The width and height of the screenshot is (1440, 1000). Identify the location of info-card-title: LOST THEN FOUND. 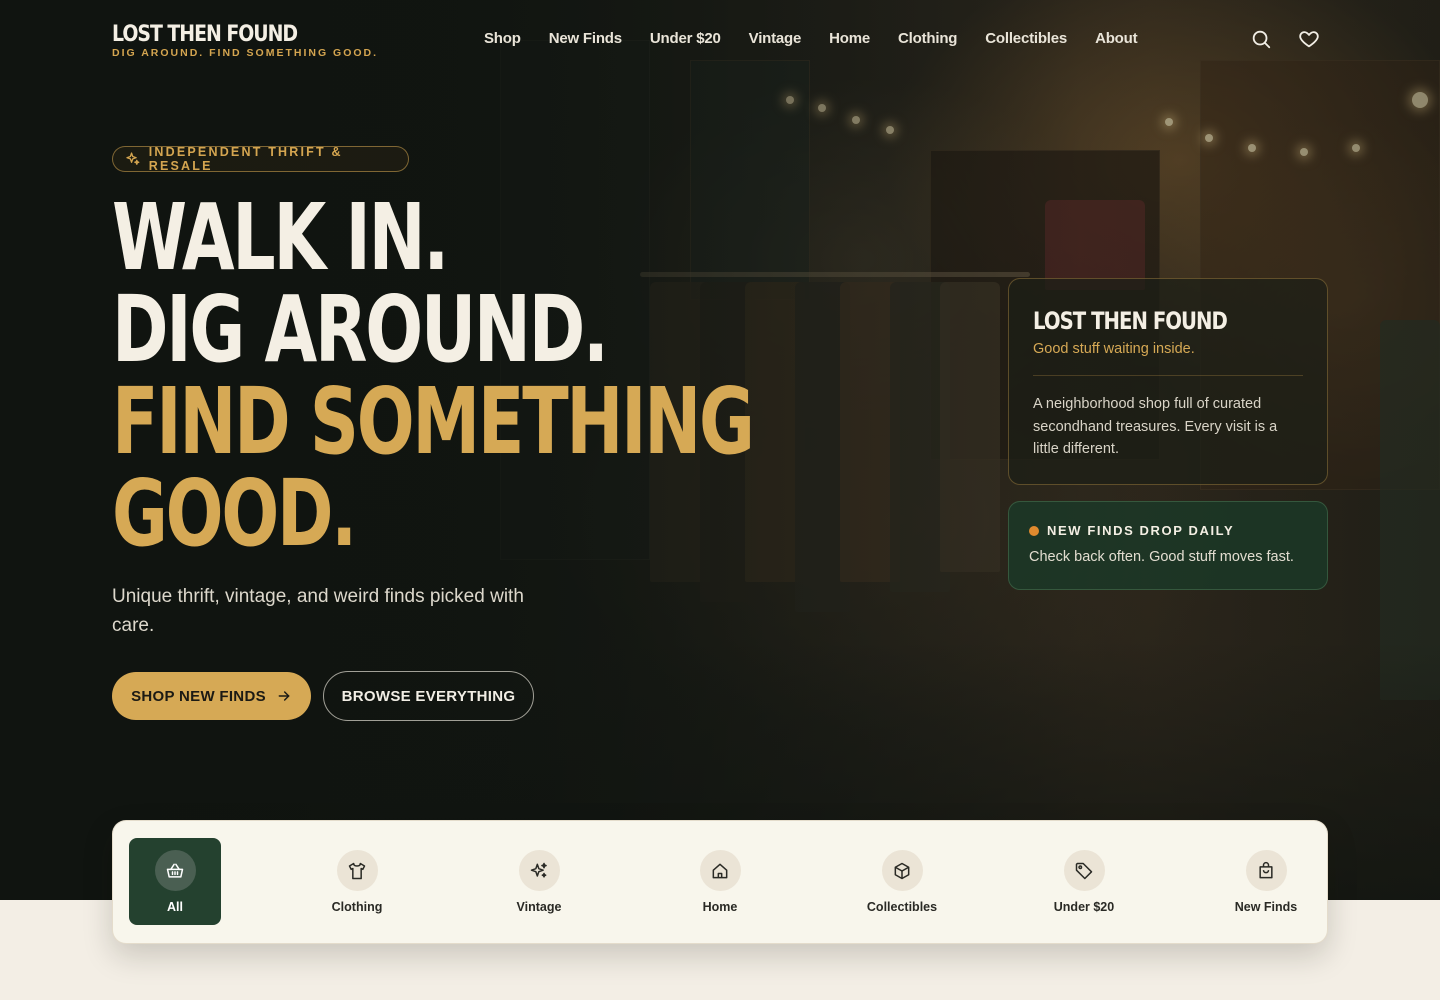
(1130, 321).